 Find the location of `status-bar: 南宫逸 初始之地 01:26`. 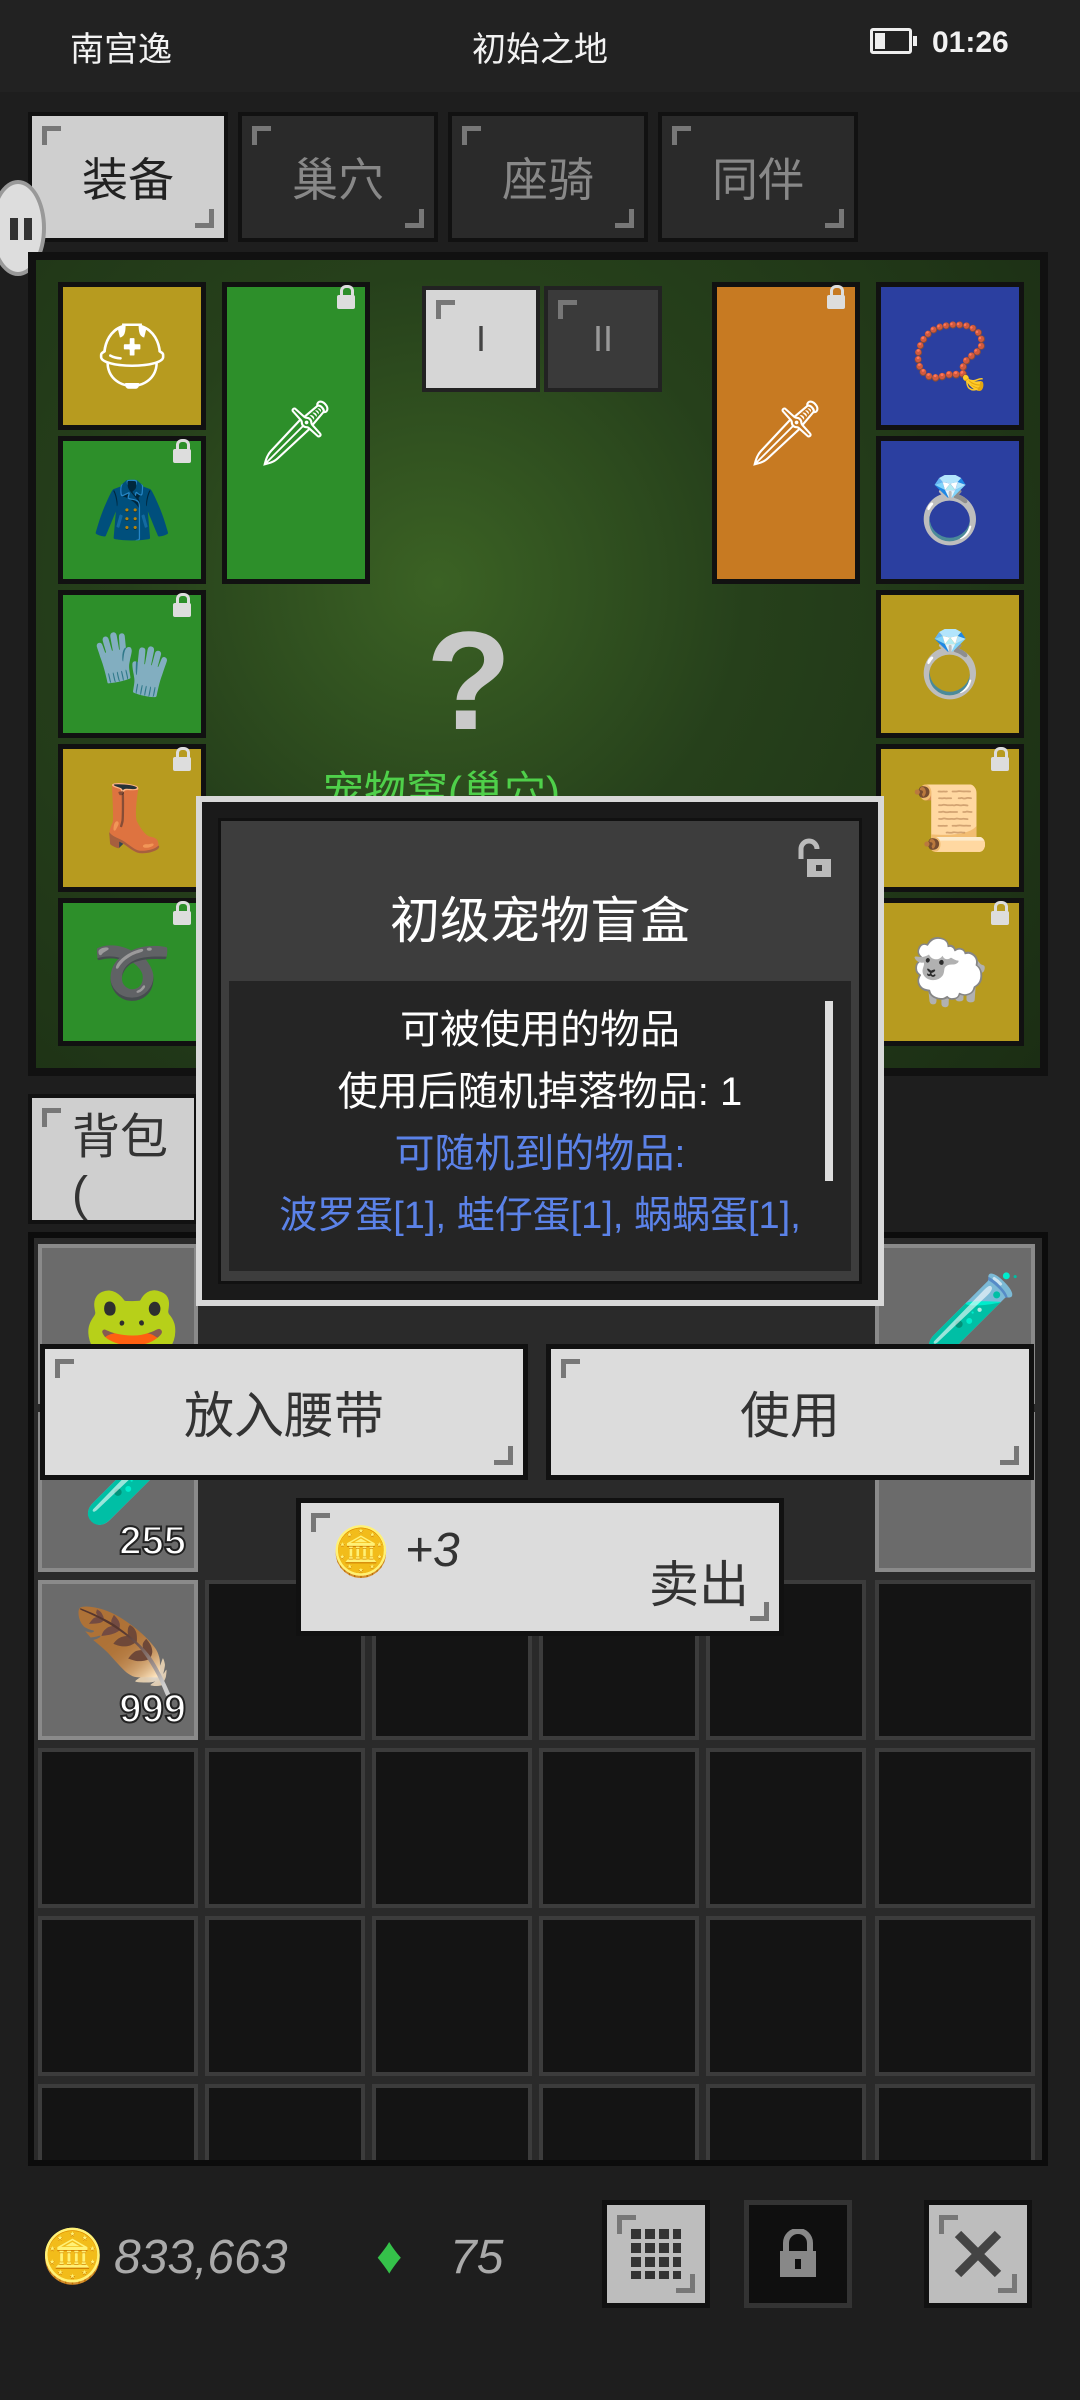

status-bar: 南宫逸 初始之地 01:26 is located at coordinates (540, 46).